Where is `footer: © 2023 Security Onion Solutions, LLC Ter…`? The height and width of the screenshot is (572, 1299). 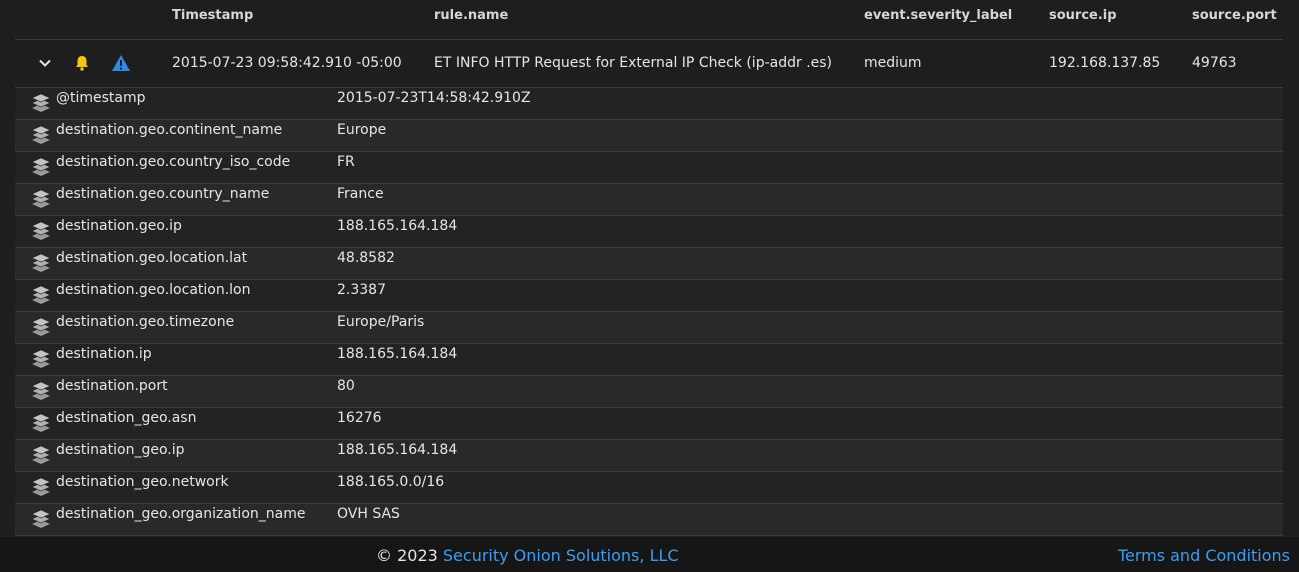 footer: © 2023 Security Onion Solutions, LLC Ter… is located at coordinates (649, 554).